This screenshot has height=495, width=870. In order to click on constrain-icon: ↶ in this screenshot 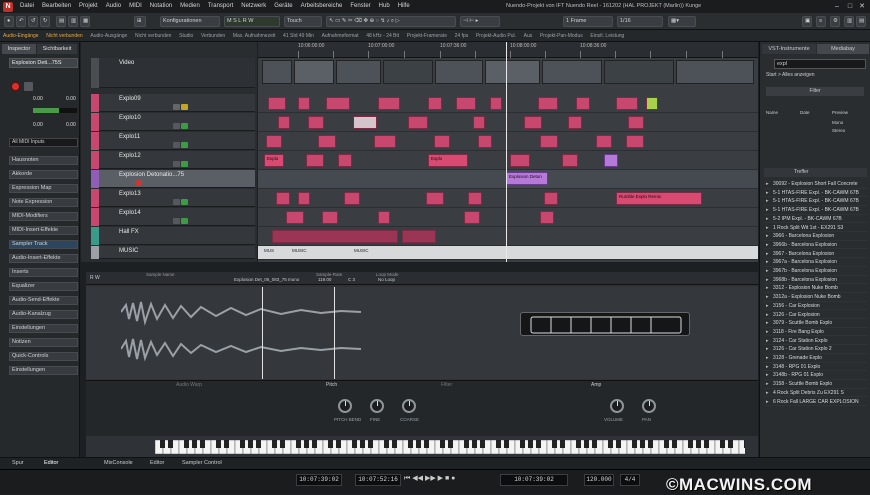, I will do `click(21, 21)`.